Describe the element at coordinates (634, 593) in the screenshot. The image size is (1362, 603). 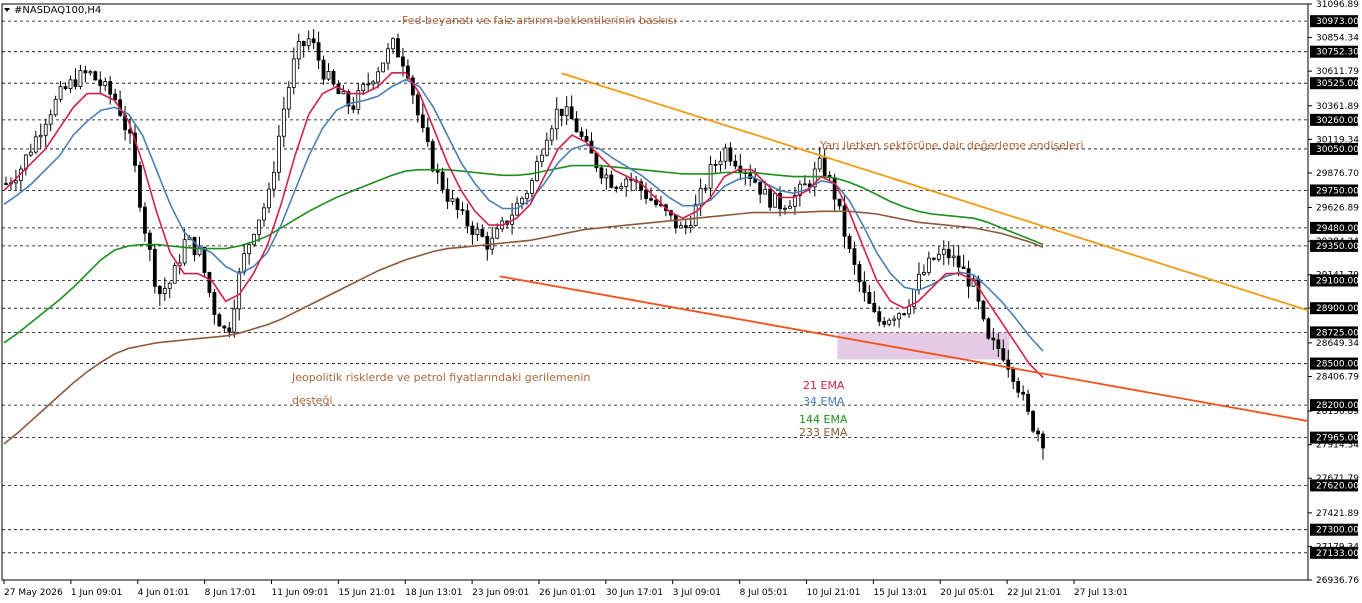
I see `time-label: 30 Jun 17:01` at that location.